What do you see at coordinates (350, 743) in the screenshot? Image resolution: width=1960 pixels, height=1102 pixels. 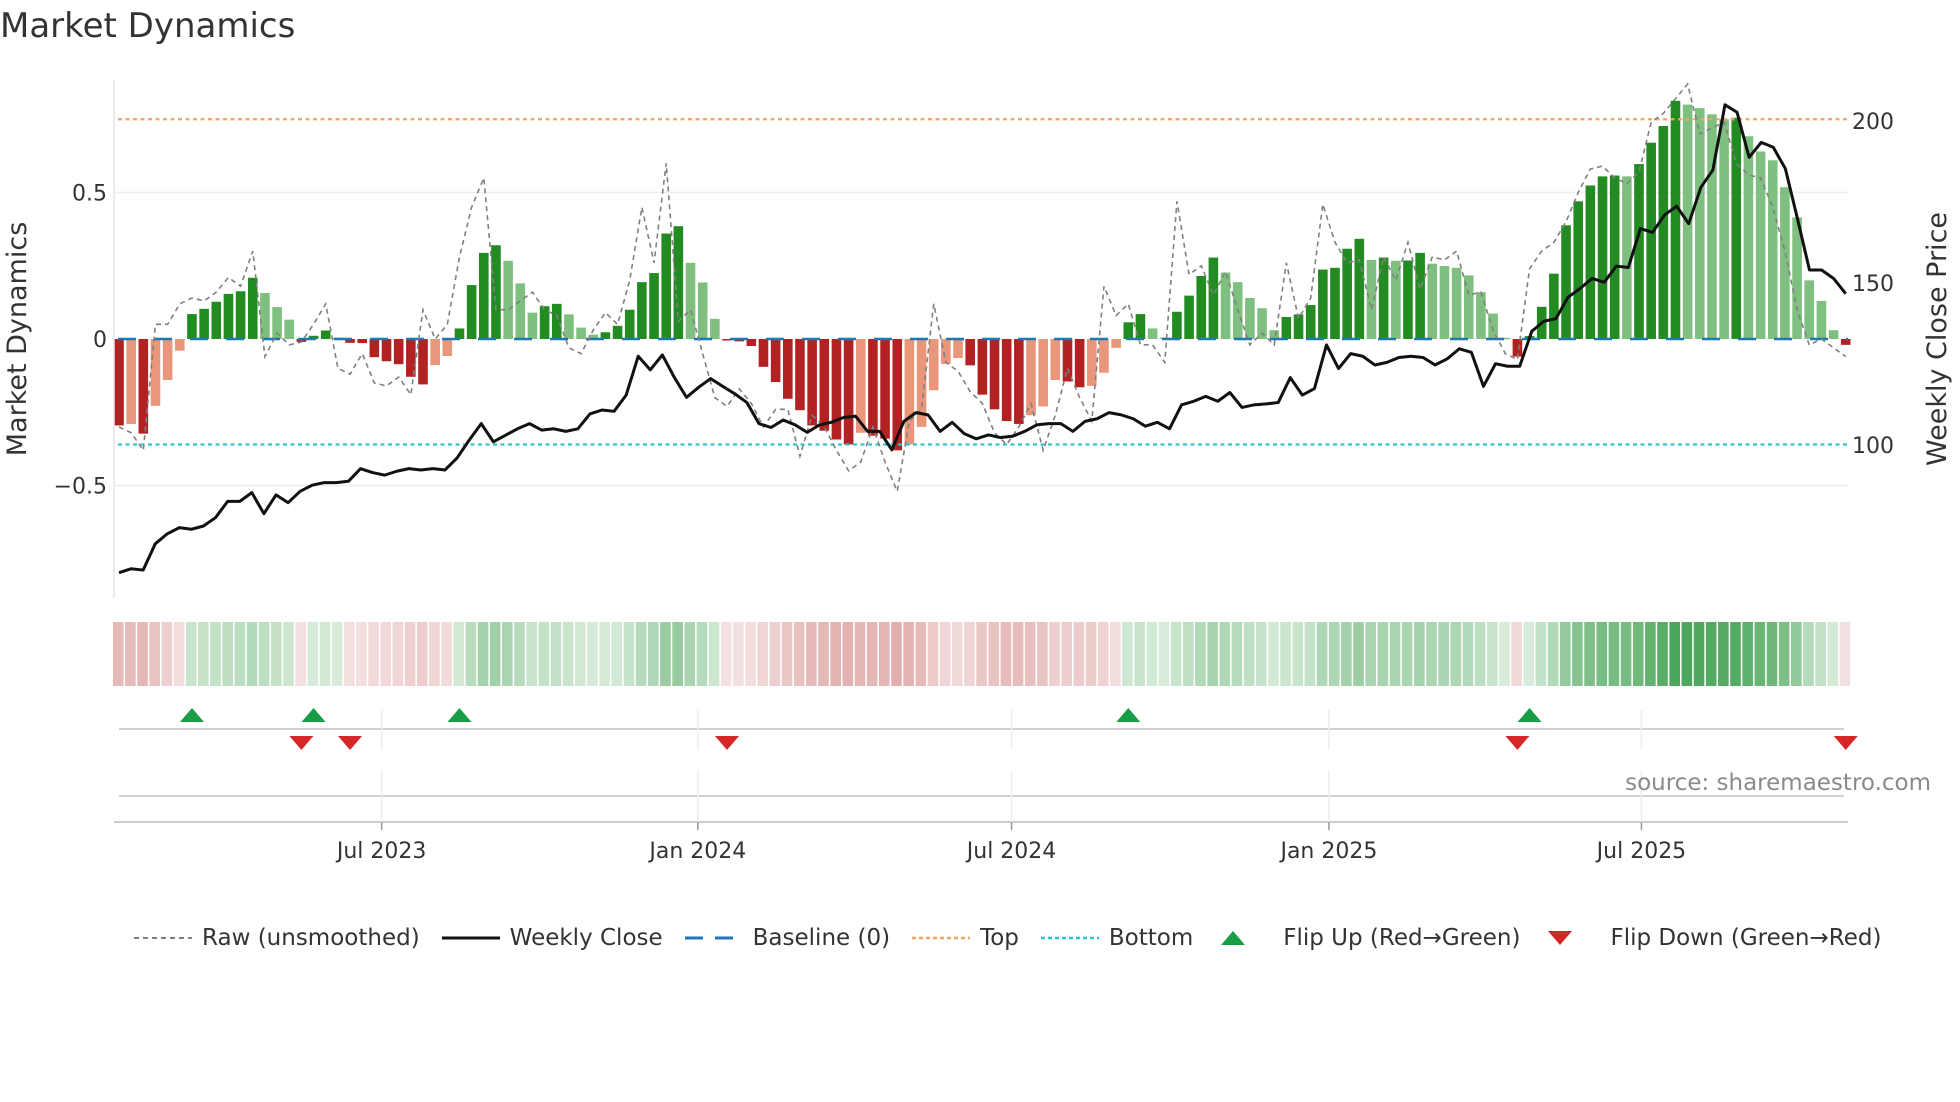 I see `flip-down-marker` at bounding box center [350, 743].